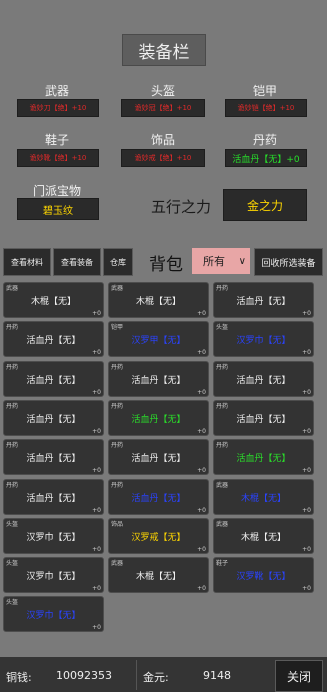 The height and width of the screenshot is (692, 327). What do you see at coordinates (56, 191) in the screenshot?
I see `treasure-label: 门派宝物` at bounding box center [56, 191].